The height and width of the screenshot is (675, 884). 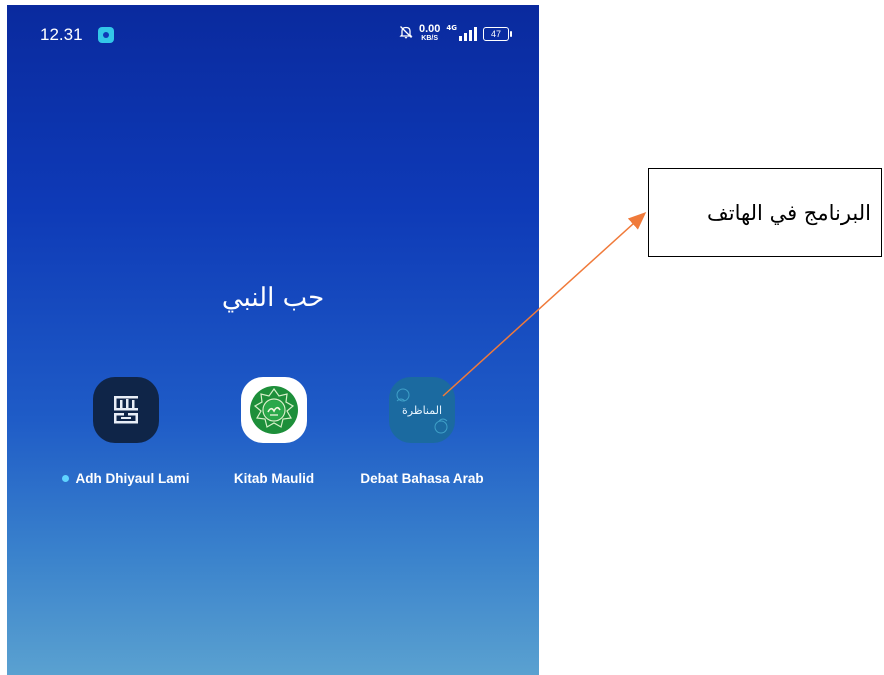 I want to click on notification-app-icon, so click(x=106, y=35).